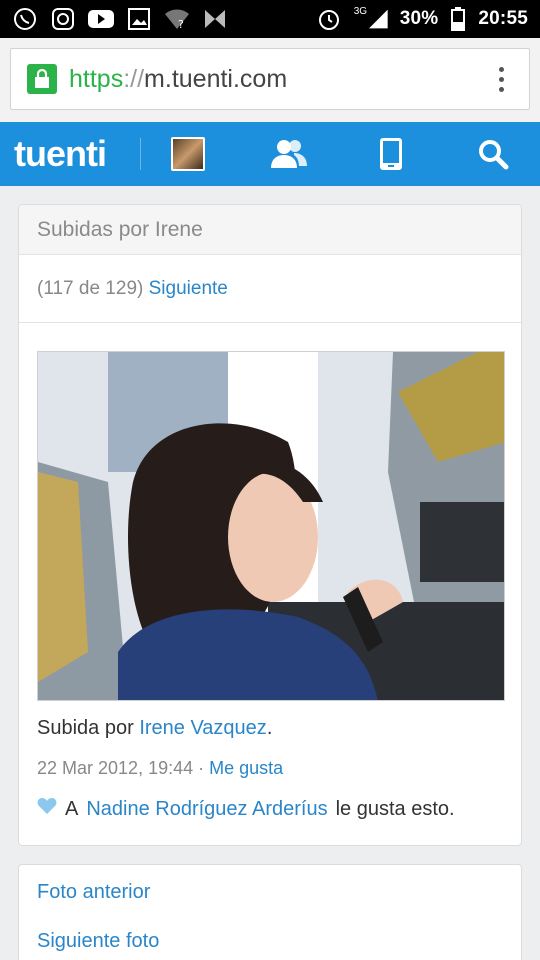 The height and width of the screenshot is (960, 540). I want to click on app-header: tuenti, so click(270, 154).